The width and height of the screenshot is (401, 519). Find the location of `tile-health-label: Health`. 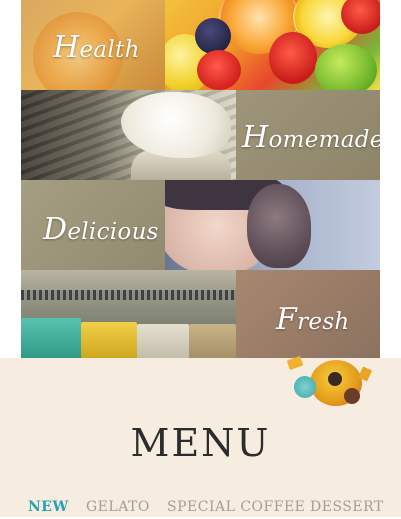

tile-health-label: Health is located at coordinates (96, 47).